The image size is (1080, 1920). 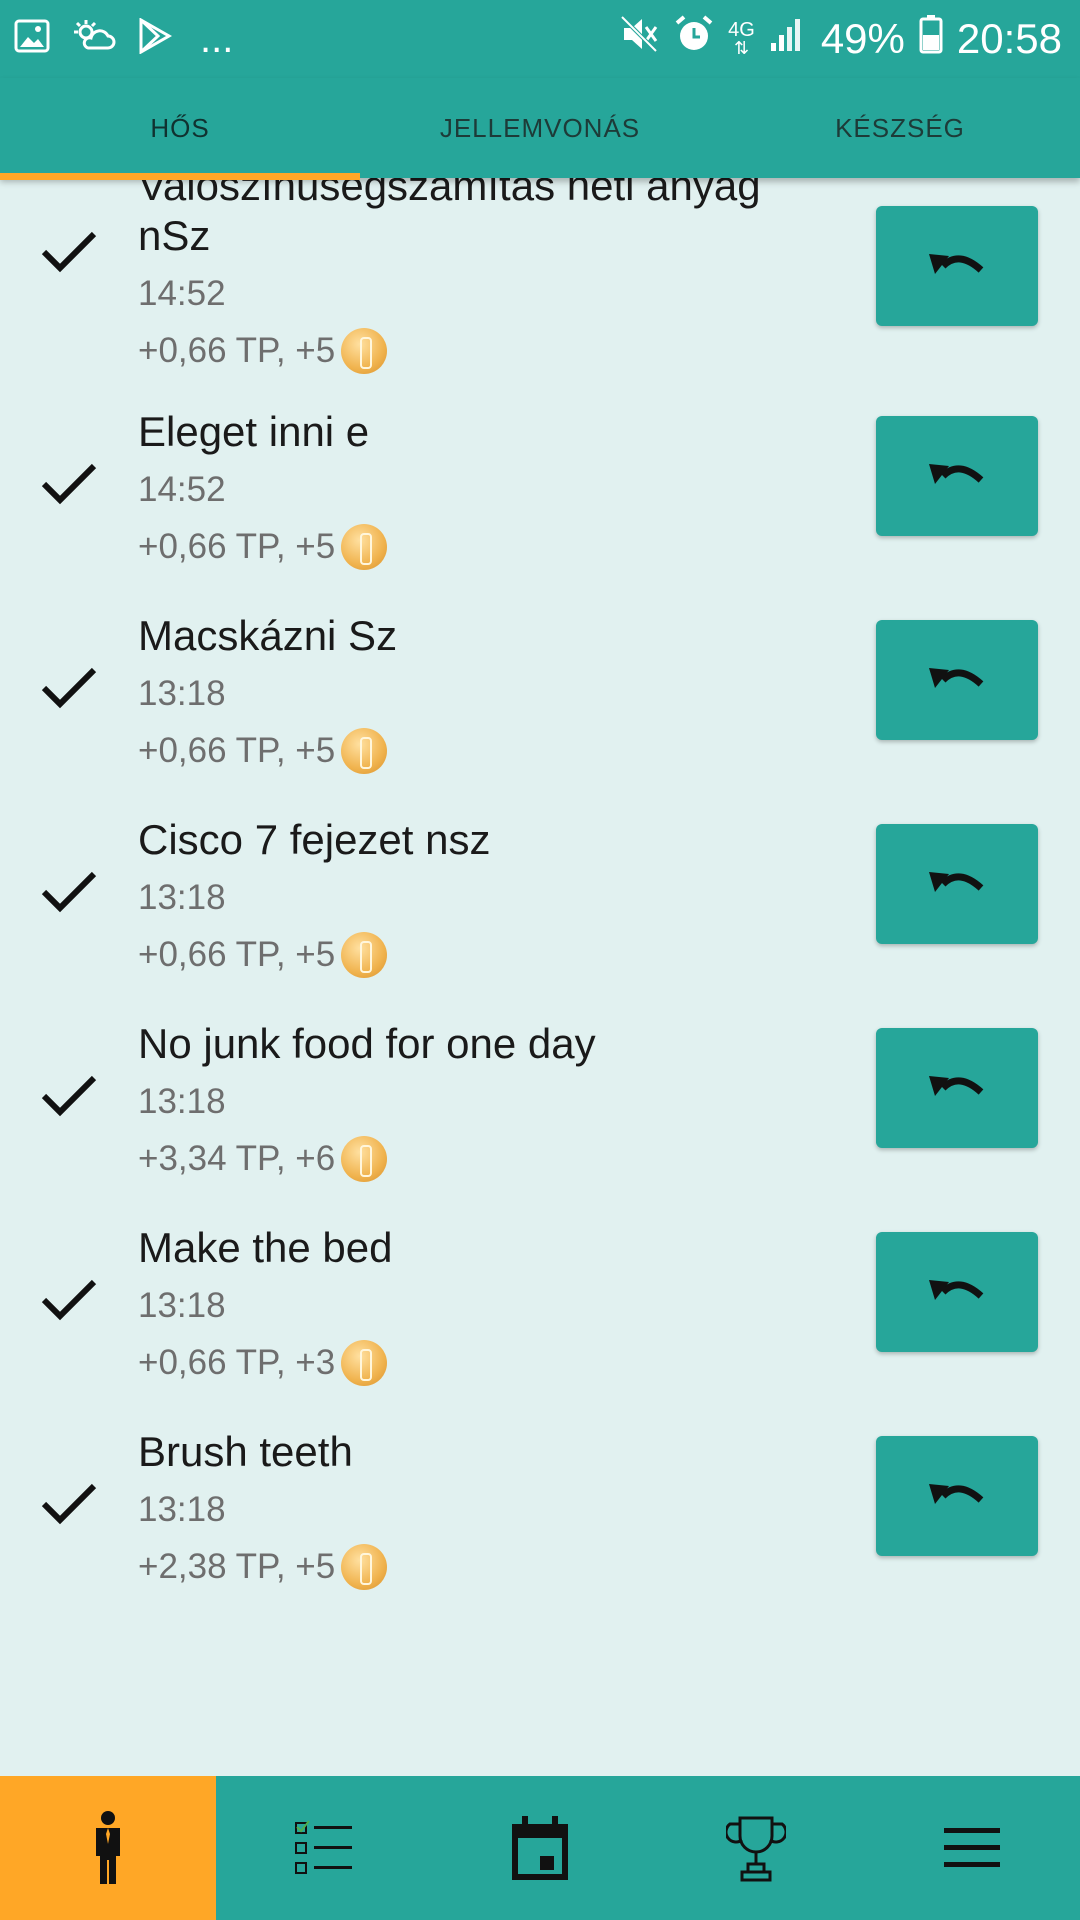 What do you see at coordinates (268, 635) in the screenshot?
I see `task-title: Macskázni Sz` at bounding box center [268, 635].